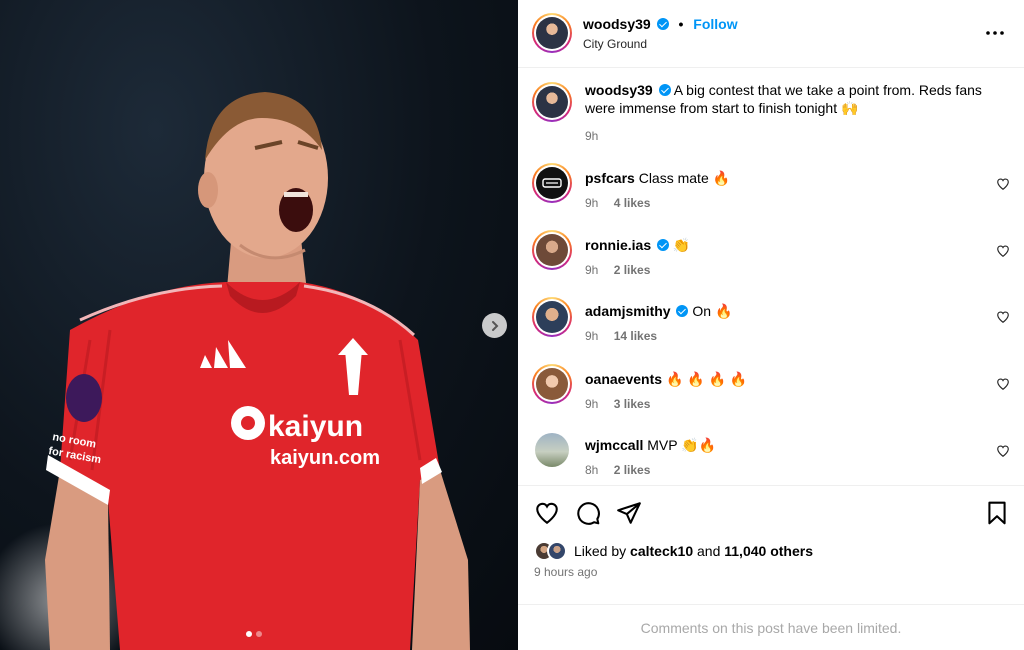 The width and height of the screenshot is (1024, 650). What do you see at coordinates (552, 102) in the screenshot?
I see `caption-avatar` at bounding box center [552, 102].